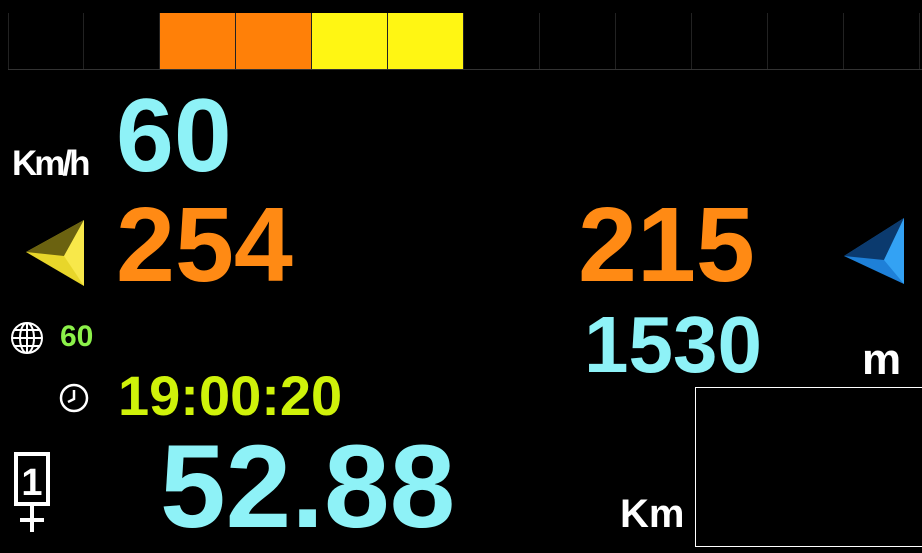 The height and width of the screenshot is (553, 922). What do you see at coordinates (673, 344) in the screenshot?
I see `altitude-value: 1530` at bounding box center [673, 344].